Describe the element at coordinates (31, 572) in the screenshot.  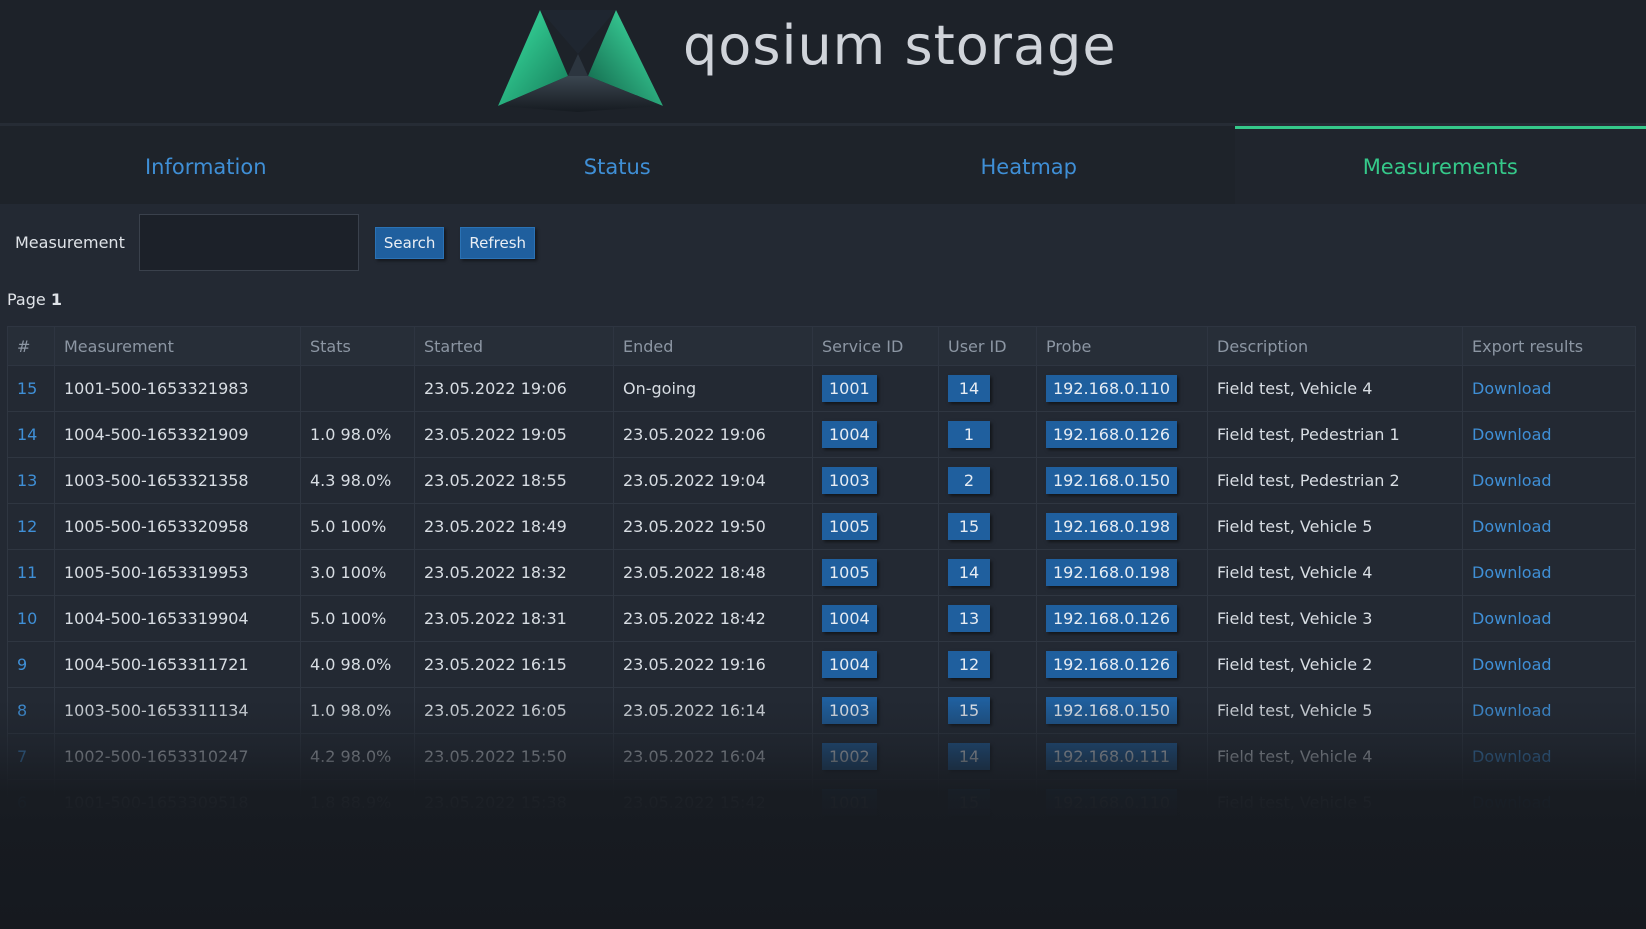
I see `row-index: 11` at that location.